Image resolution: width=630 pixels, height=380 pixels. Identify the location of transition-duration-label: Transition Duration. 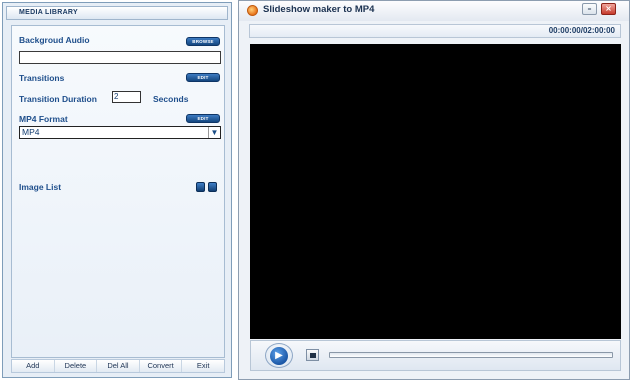
(58, 99).